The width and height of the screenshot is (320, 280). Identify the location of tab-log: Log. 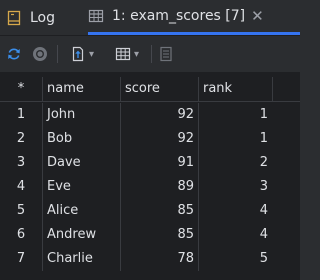
(43, 17).